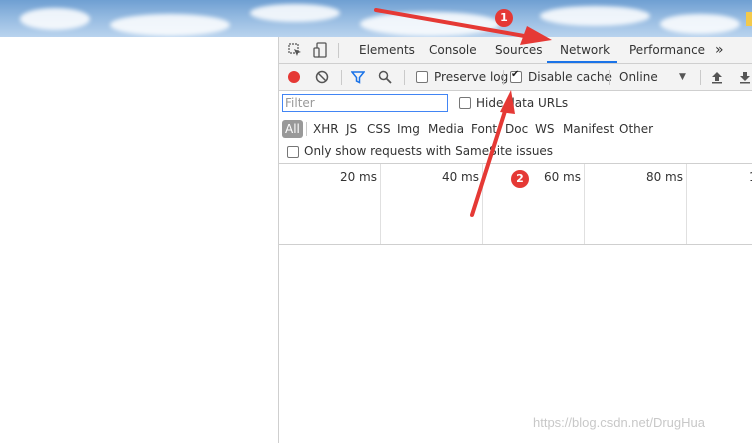 Image resolution: width=752 pixels, height=443 pixels. I want to click on annotation-badge-1: 1, so click(504, 18).